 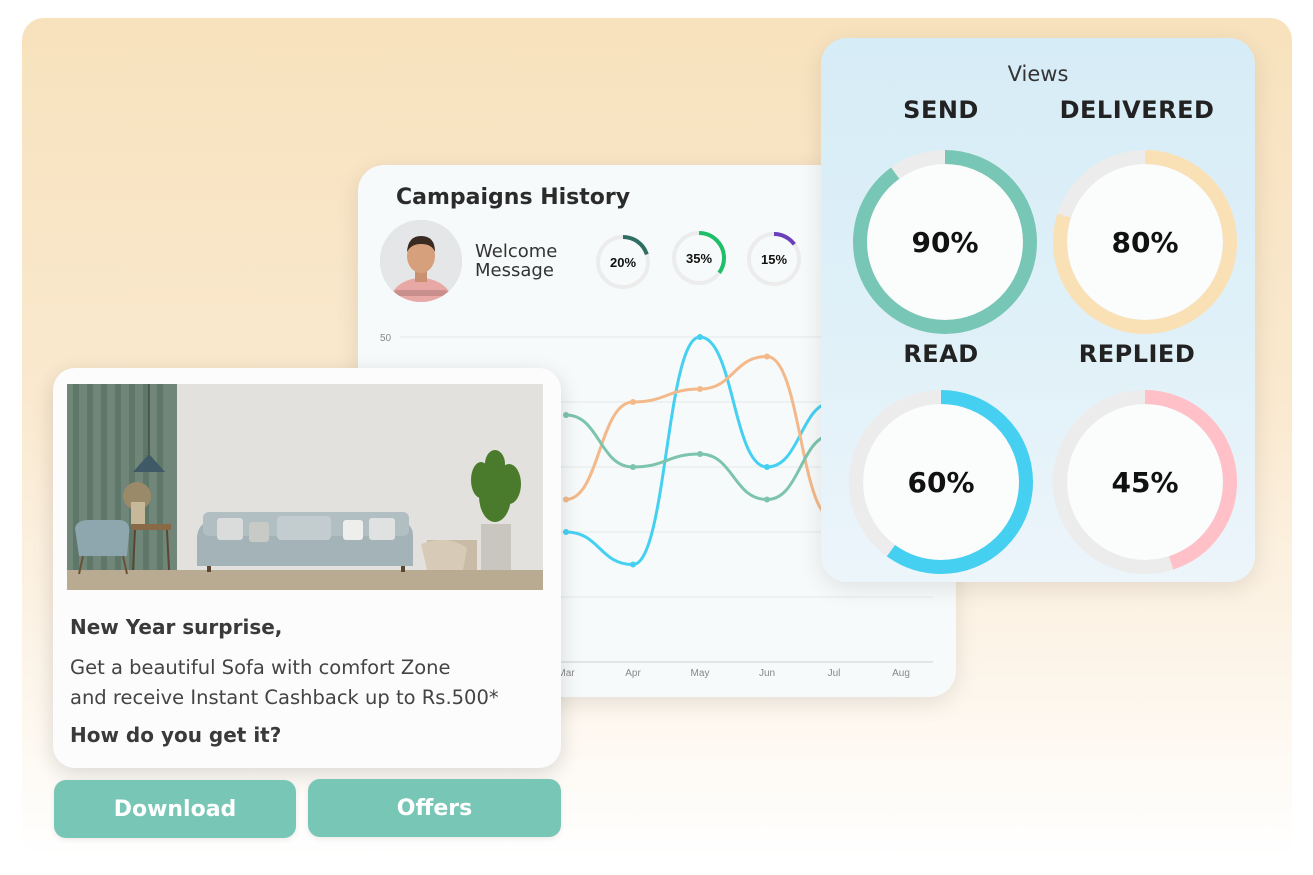 I want to click on views-stat-ring: 90%, so click(x=945, y=242).